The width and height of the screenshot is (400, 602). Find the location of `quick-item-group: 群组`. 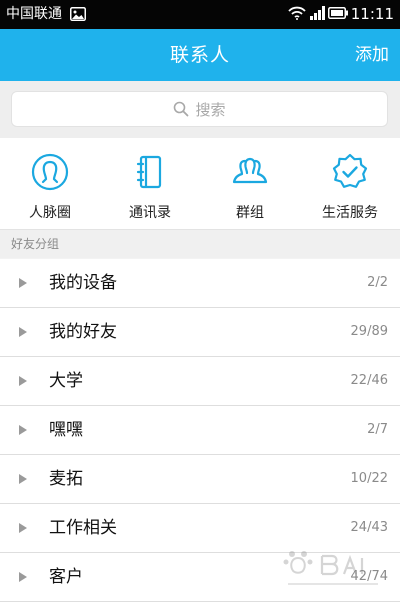

quick-item-group: 群组 is located at coordinates (250, 183).